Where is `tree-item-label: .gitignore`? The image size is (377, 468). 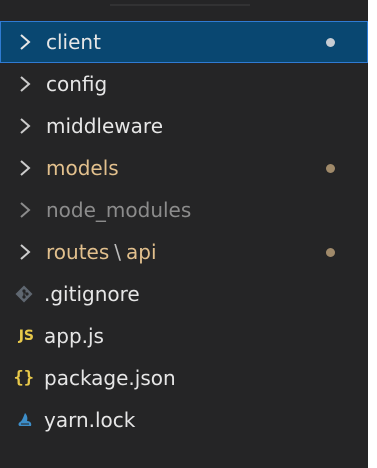
tree-item-label: .gitignore is located at coordinates (92, 294).